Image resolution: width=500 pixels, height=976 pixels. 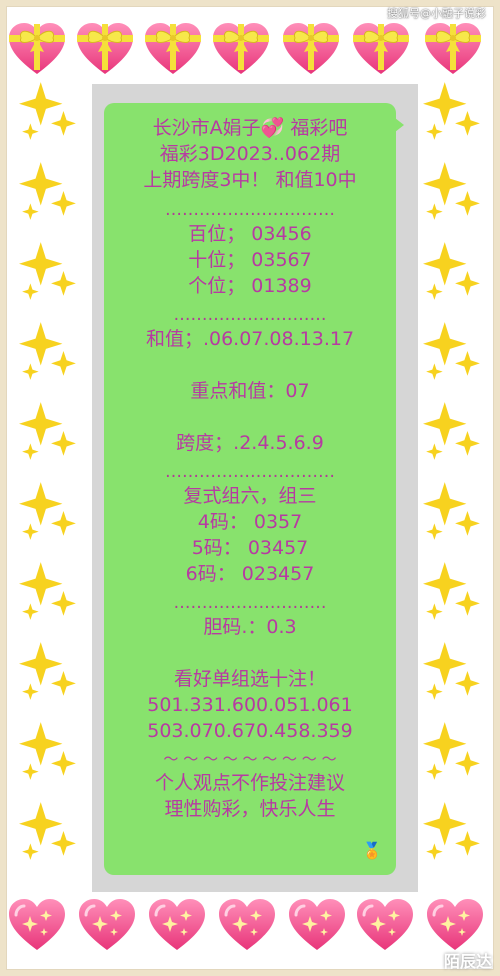 What do you see at coordinates (250, 574) in the screenshot?
I see `six-code: 6码： 023457` at bounding box center [250, 574].